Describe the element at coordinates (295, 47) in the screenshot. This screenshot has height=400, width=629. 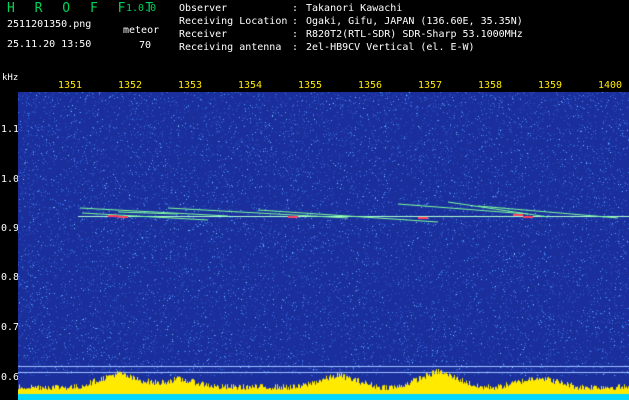
I see `antenna-colon: :` at that location.